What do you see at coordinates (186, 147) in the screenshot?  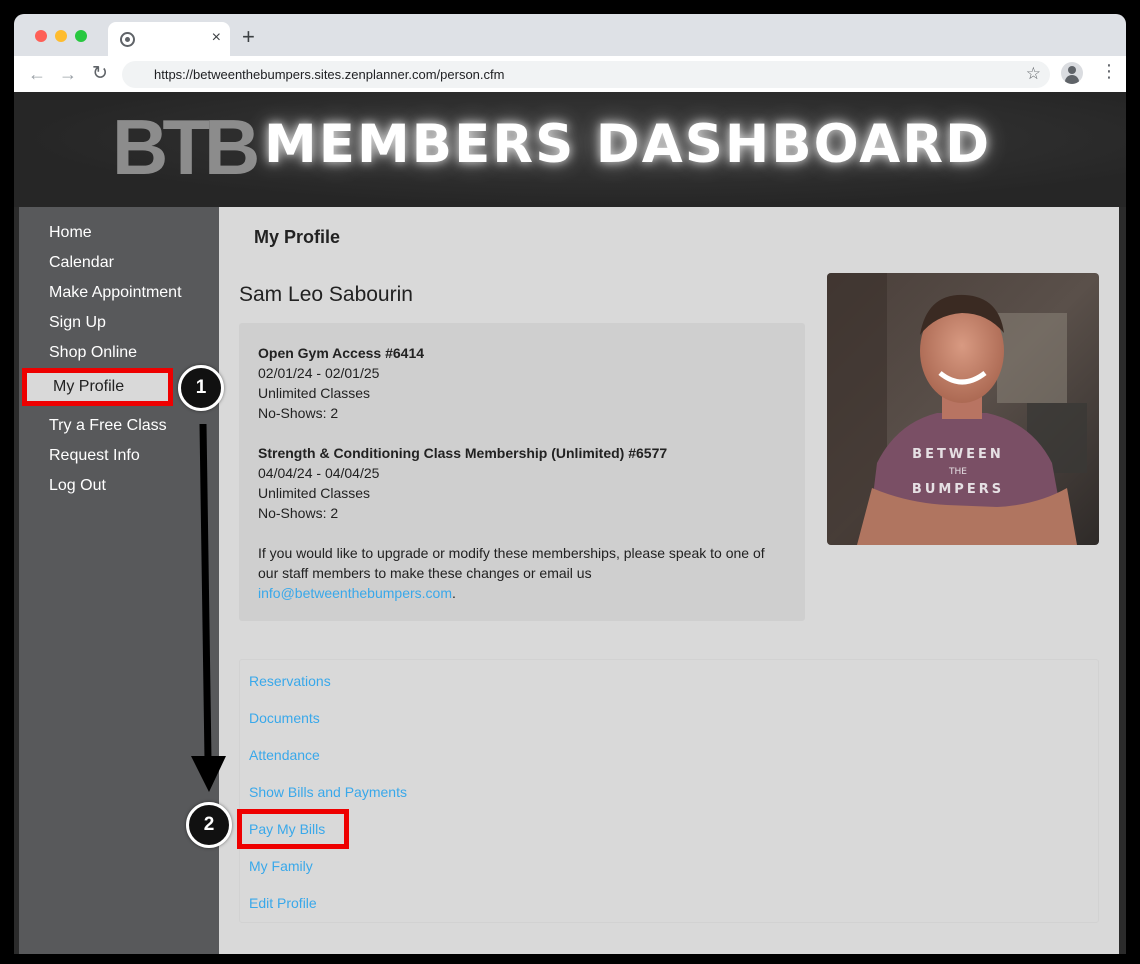 I see `btb-logo: BTB` at bounding box center [186, 147].